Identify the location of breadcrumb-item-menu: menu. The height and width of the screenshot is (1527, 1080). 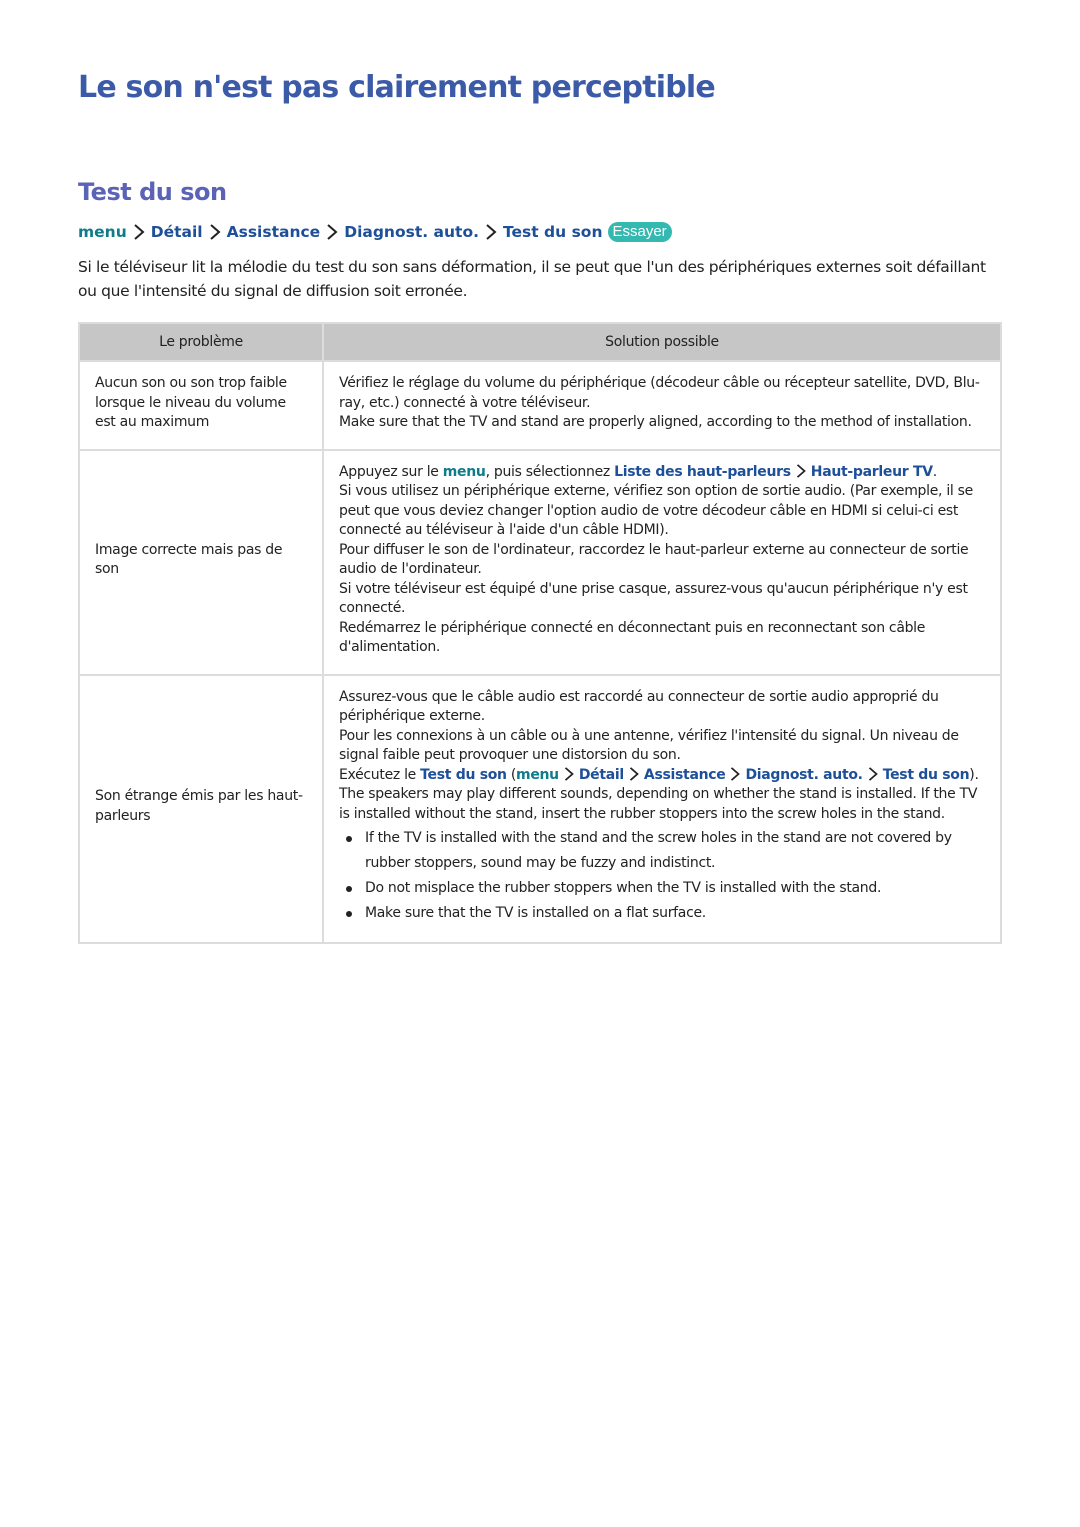
(102, 232).